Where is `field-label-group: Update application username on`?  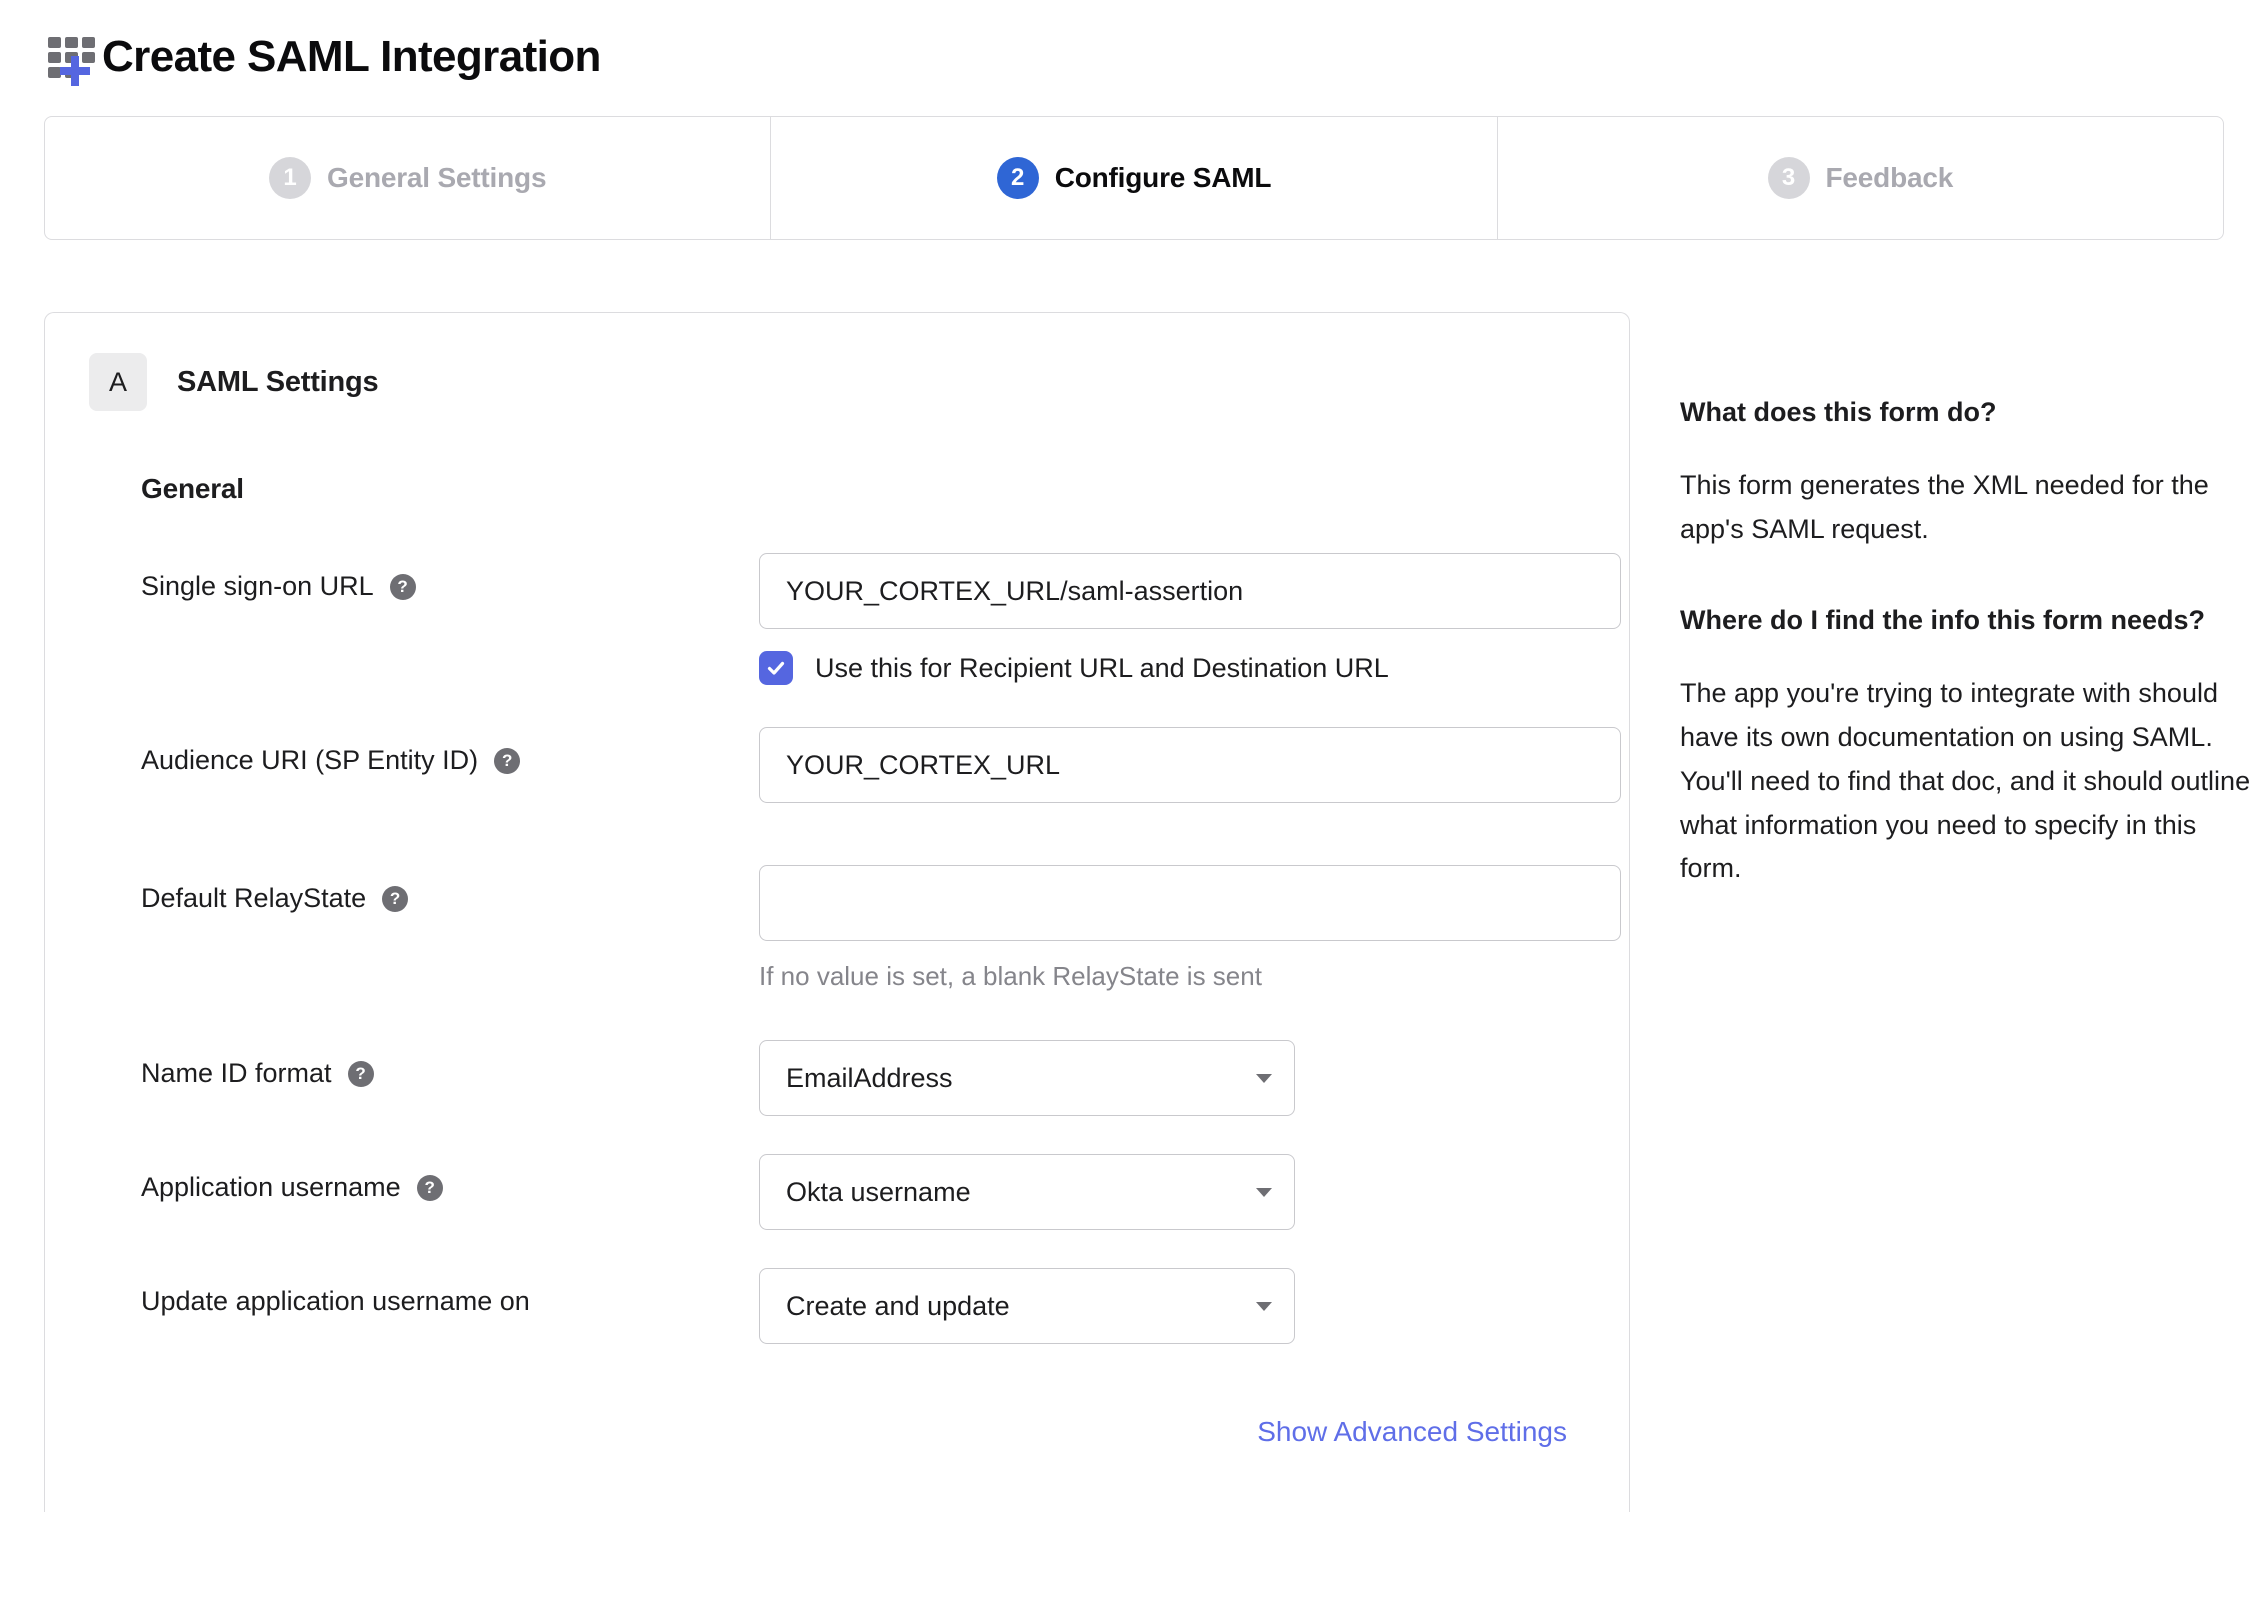
field-label-group: Update application username on is located at coordinates (450, 1292).